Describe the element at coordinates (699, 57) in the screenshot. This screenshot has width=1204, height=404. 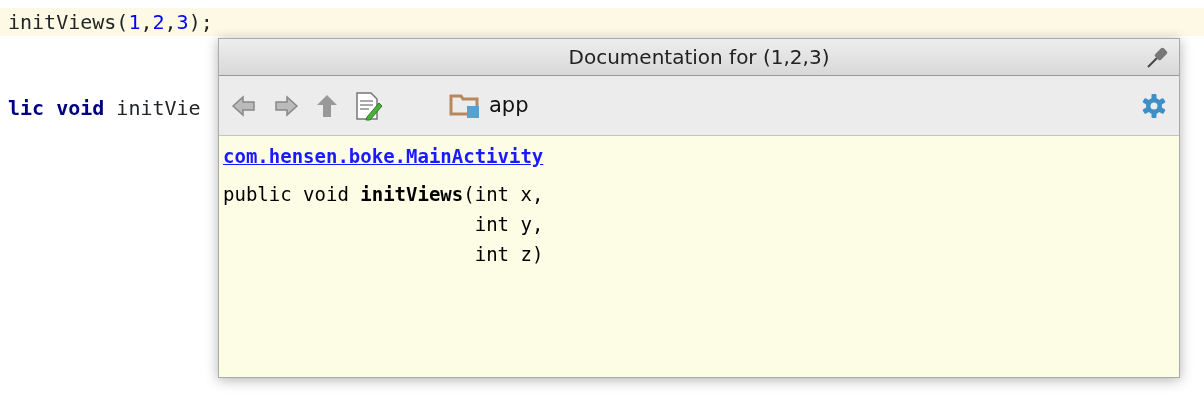
I see `popup-title: Documentation for (1,2,3)` at that location.